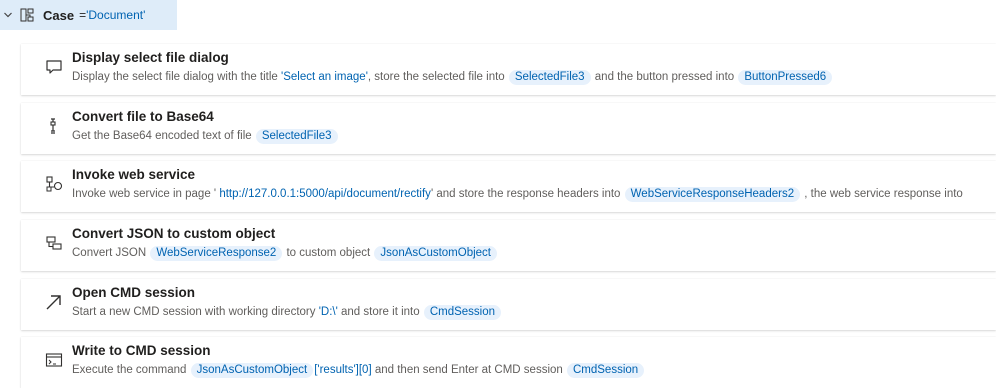 The height and width of the screenshot is (388, 996). I want to click on description-text: to custom object, so click(328, 253).